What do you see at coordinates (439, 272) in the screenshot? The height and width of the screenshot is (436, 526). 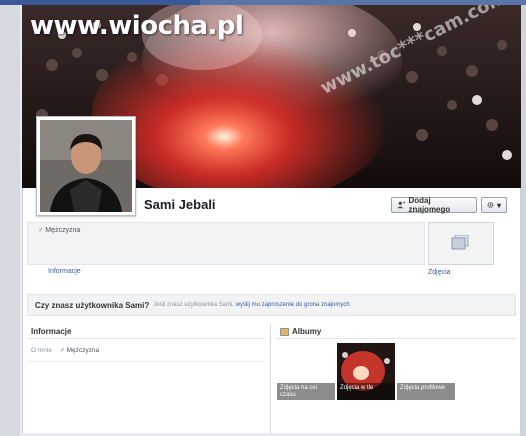 I see `photos-link: Zdjęcia` at bounding box center [439, 272].